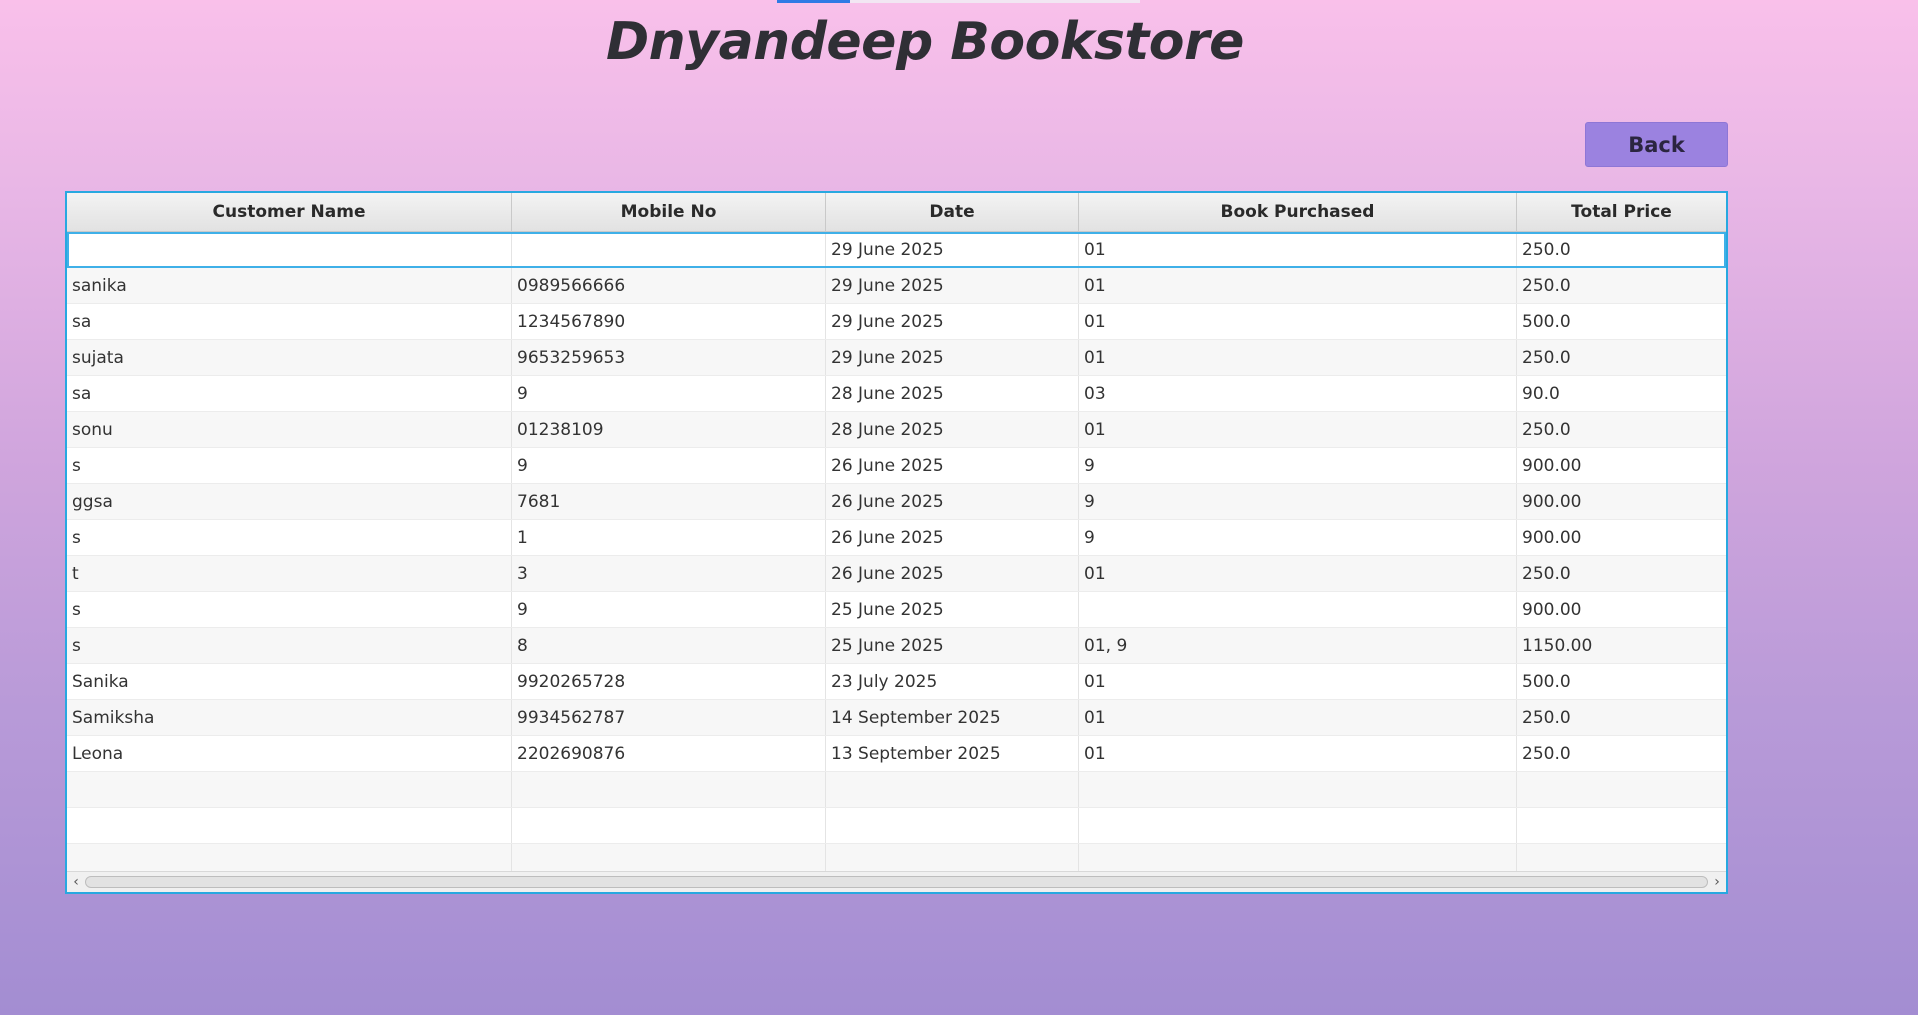 This screenshot has height=1015, width=1918. I want to click on table-cell: sanika, so click(289, 285).